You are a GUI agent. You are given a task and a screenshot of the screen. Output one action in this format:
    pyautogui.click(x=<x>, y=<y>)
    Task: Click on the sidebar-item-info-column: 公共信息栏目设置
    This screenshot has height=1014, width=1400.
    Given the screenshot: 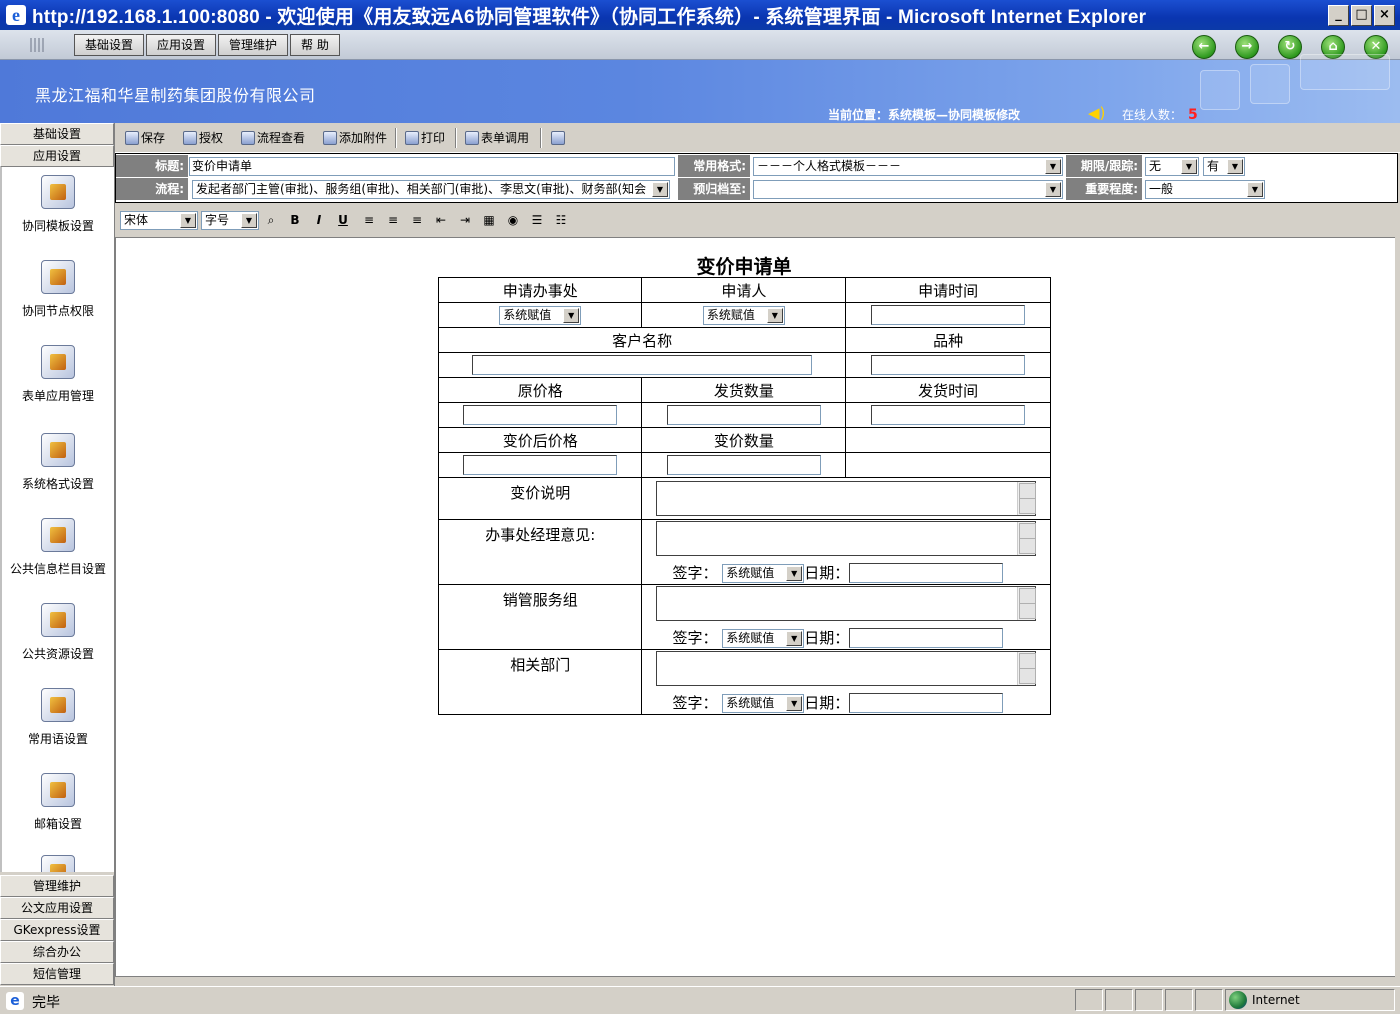 What is the action you would take?
    pyautogui.click(x=58, y=547)
    